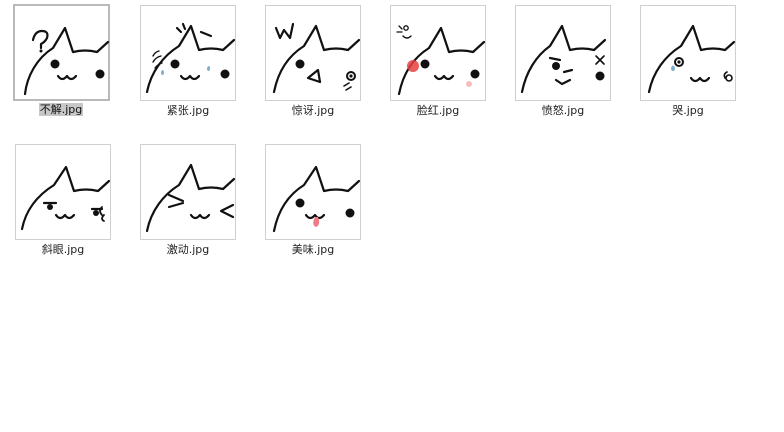 The image size is (784, 432). What do you see at coordinates (313, 111) in the screenshot?
I see `file-name: 惊讶.jpg` at bounding box center [313, 111].